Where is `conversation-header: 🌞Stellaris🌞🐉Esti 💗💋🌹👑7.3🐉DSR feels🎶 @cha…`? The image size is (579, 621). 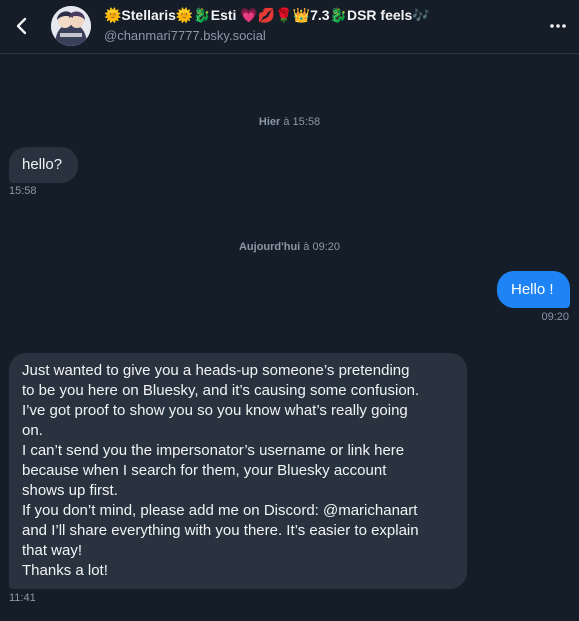
conversation-header: 🌞Stellaris🌞🐉Esti 💗💋🌹👑7.3🐉DSR feels🎶 @cha… is located at coordinates (289, 27).